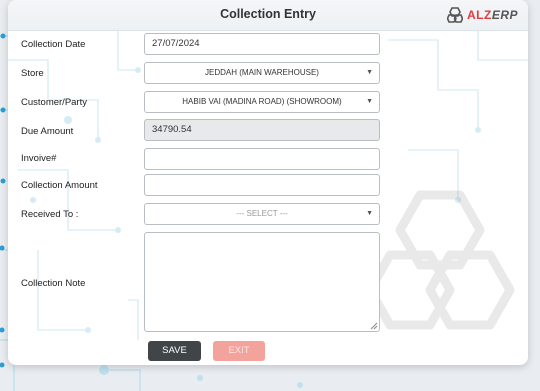  What do you see at coordinates (454, 15) in the screenshot?
I see `alzerp-logo-icon` at bounding box center [454, 15].